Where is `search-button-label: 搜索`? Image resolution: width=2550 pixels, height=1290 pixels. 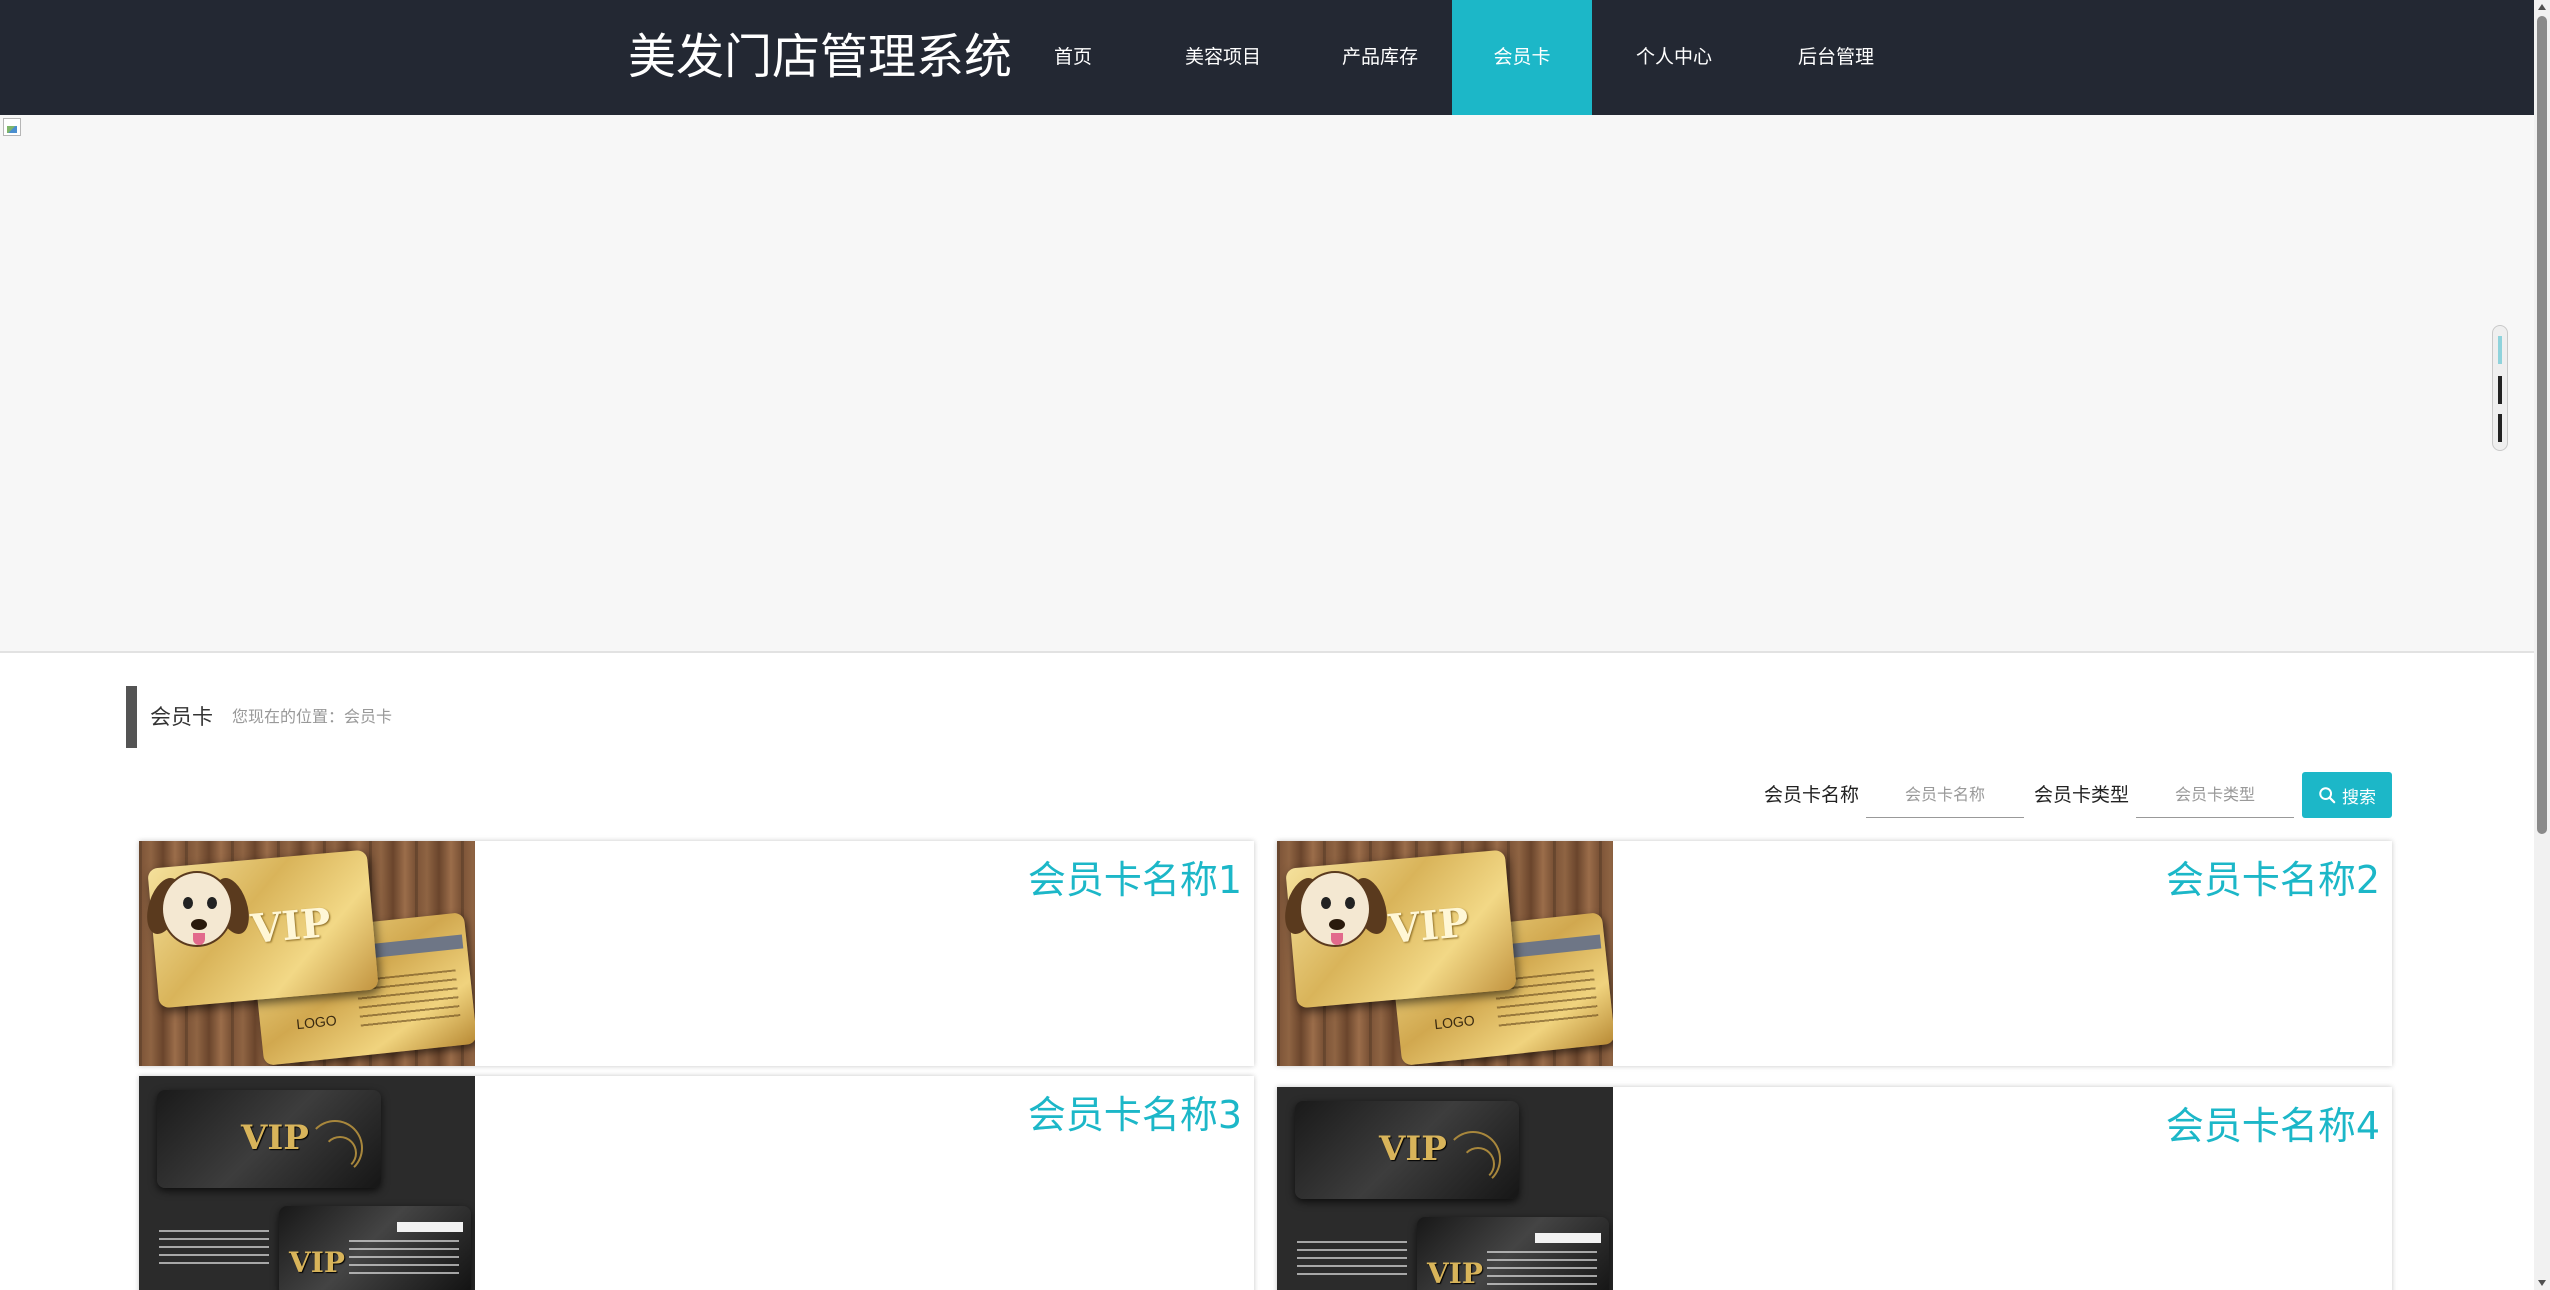
search-button-label: 搜索 is located at coordinates (2359, 797).